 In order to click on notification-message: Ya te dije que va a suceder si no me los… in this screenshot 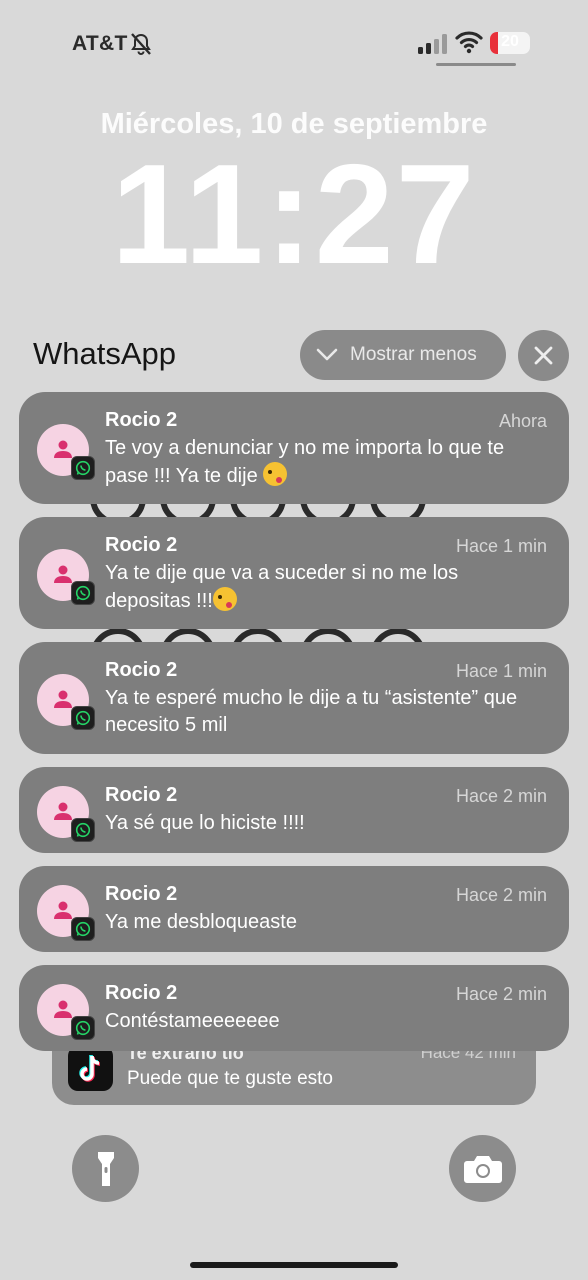, I will do `click(282, 587)`.